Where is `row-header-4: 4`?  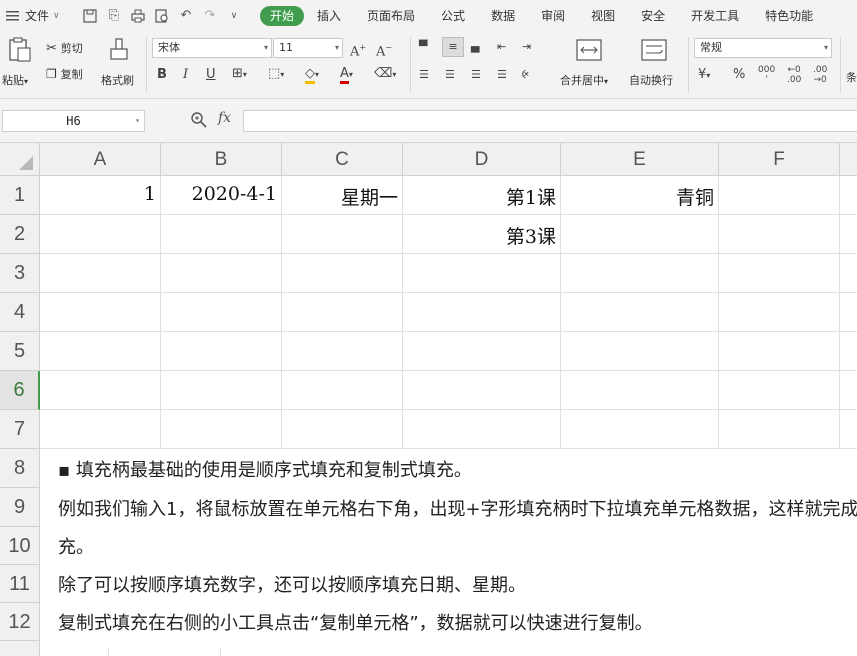 row-header-4: 4 is located at coordinates (20, 312).